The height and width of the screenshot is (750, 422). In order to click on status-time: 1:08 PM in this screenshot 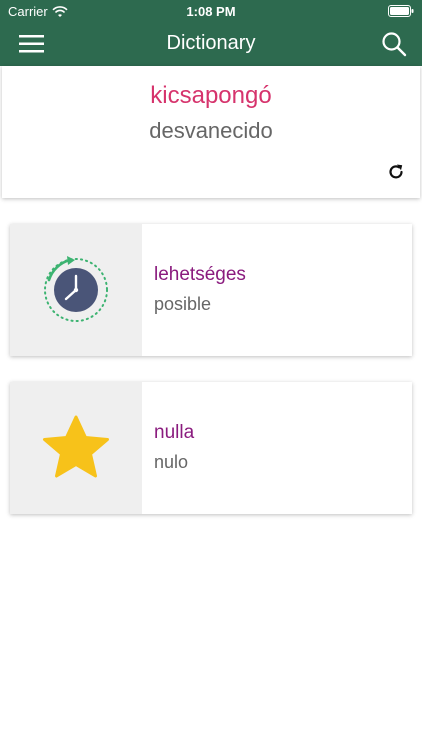, I will do `click(211, 11)`.